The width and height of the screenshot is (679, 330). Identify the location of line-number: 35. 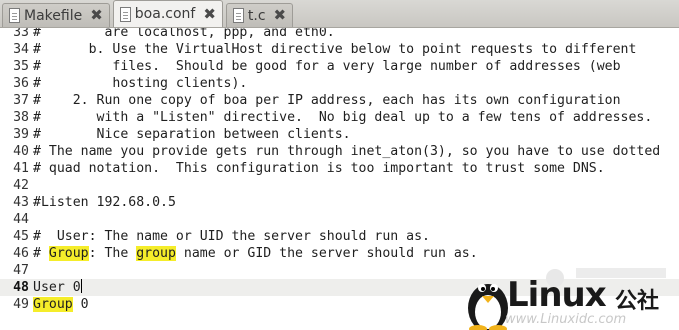
(21, 66).